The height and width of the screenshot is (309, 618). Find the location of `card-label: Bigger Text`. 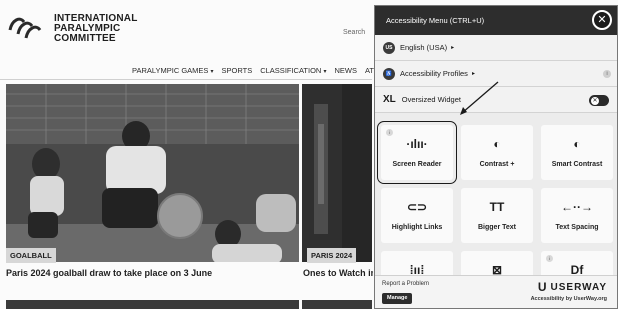

card-label: Bigger Text is located at coordinates (497, 227).